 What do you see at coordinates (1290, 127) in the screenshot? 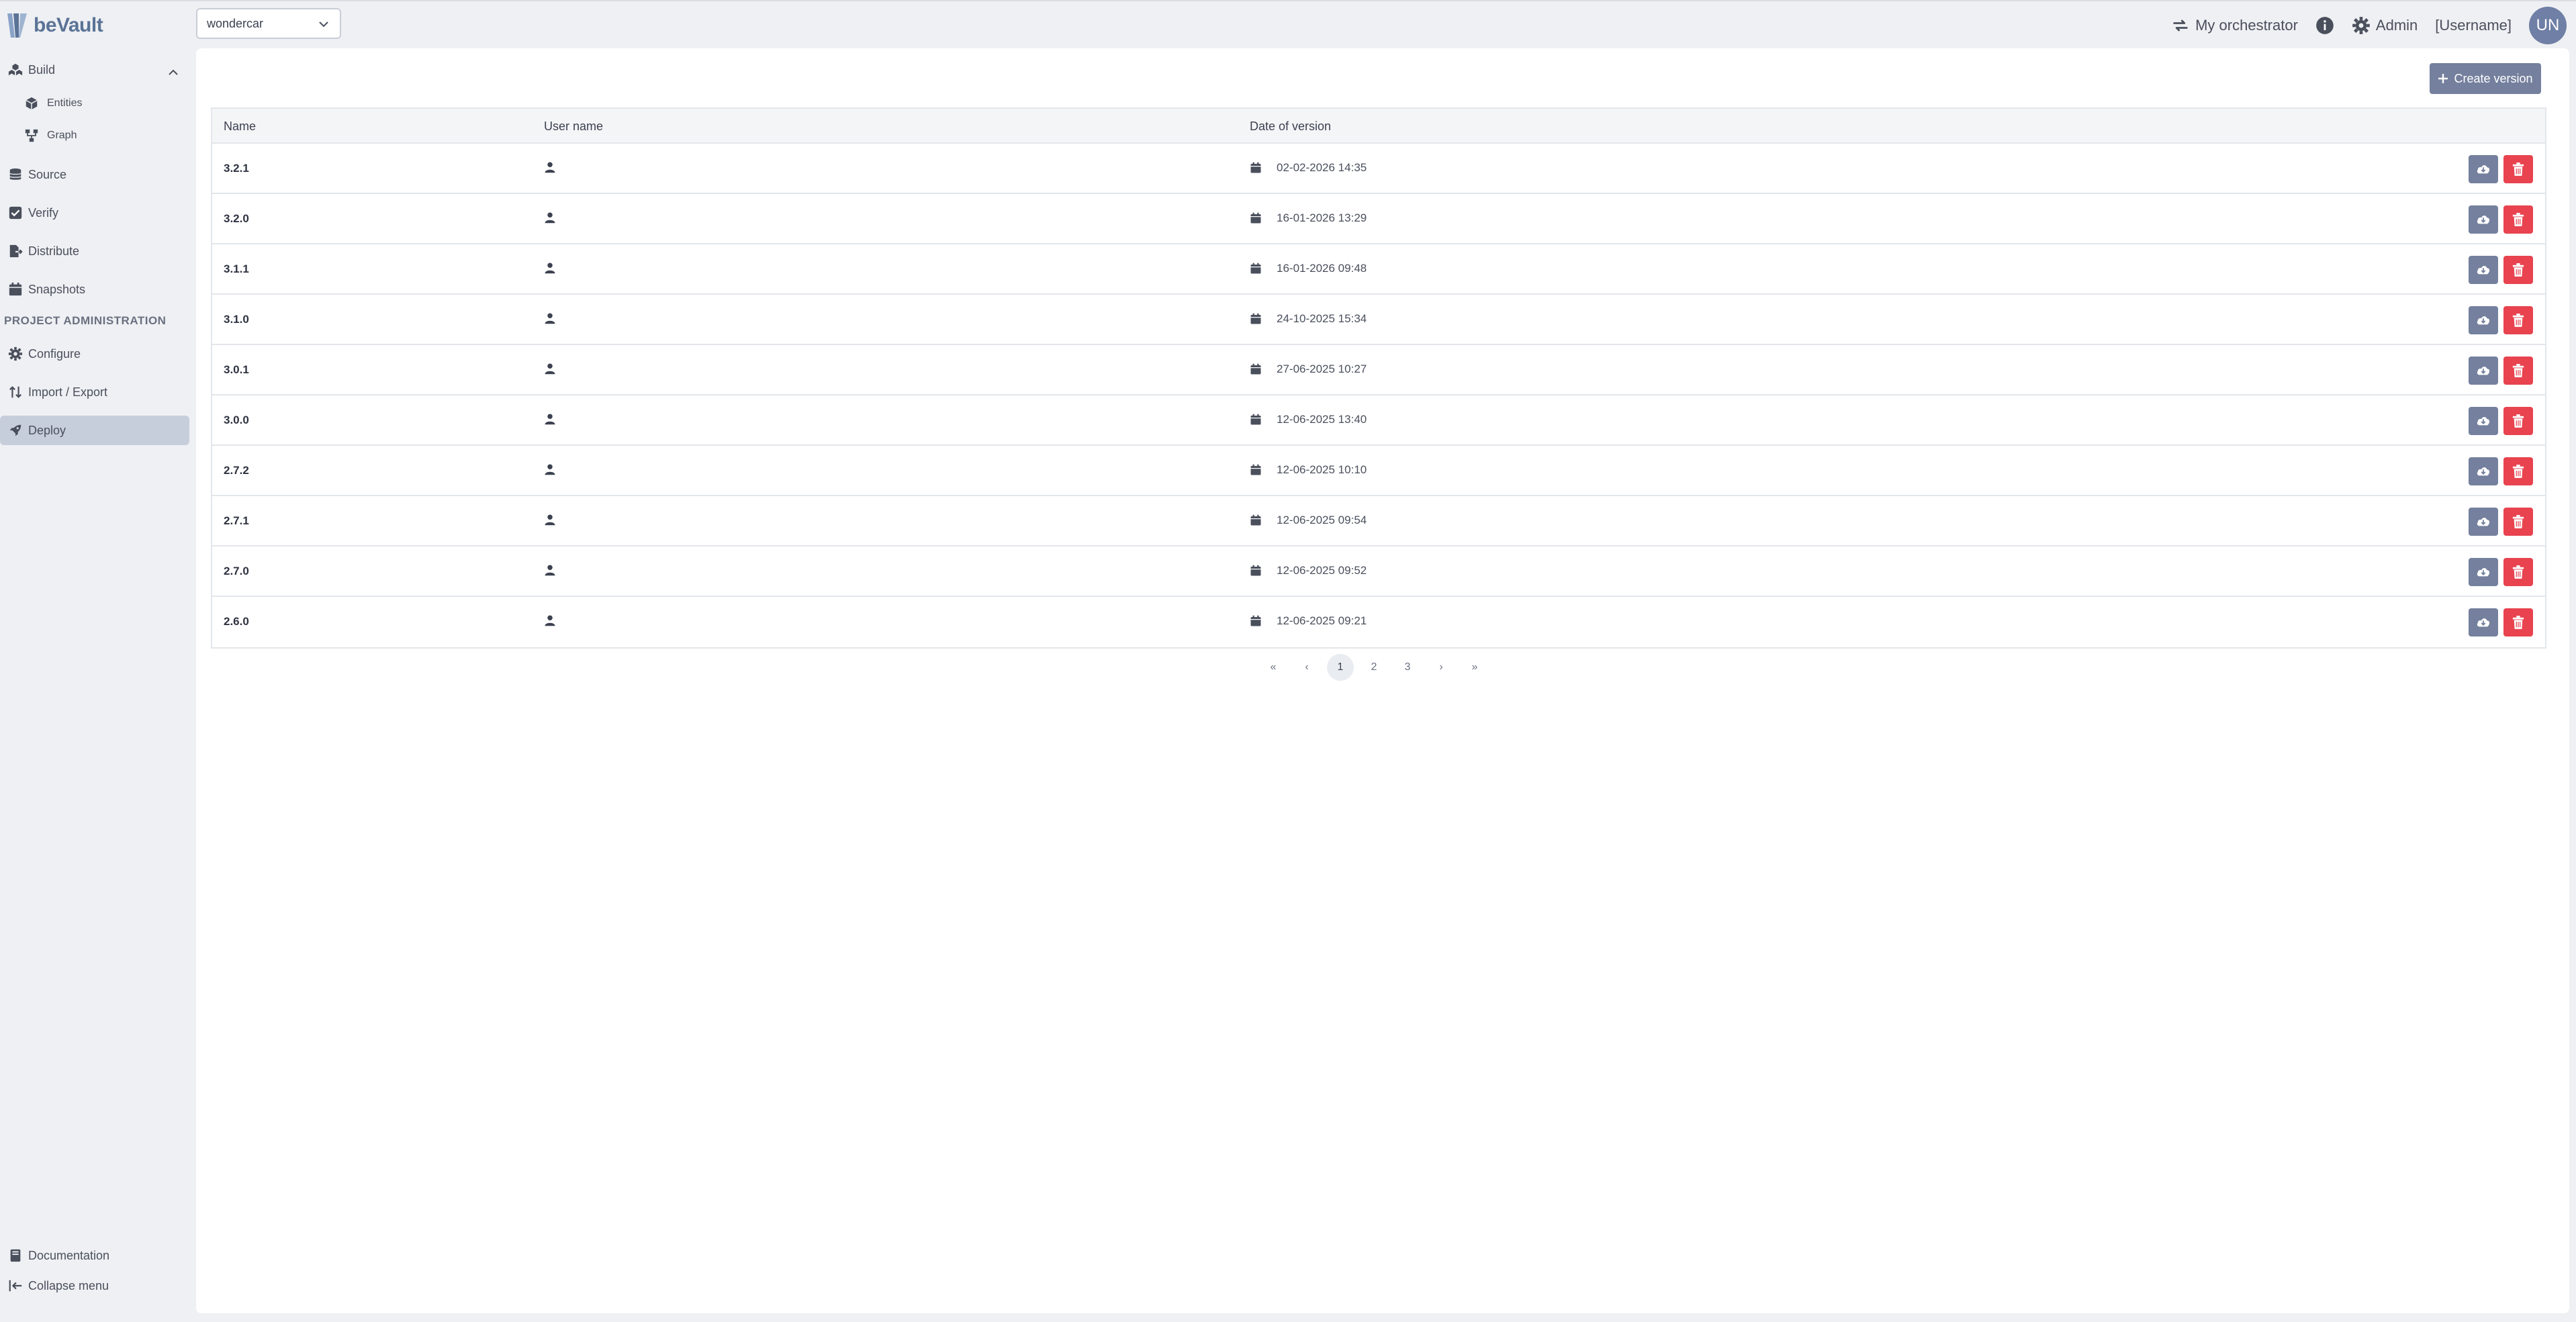
I see `column-header-date: Date of version` at bounding box center [1290, 127].